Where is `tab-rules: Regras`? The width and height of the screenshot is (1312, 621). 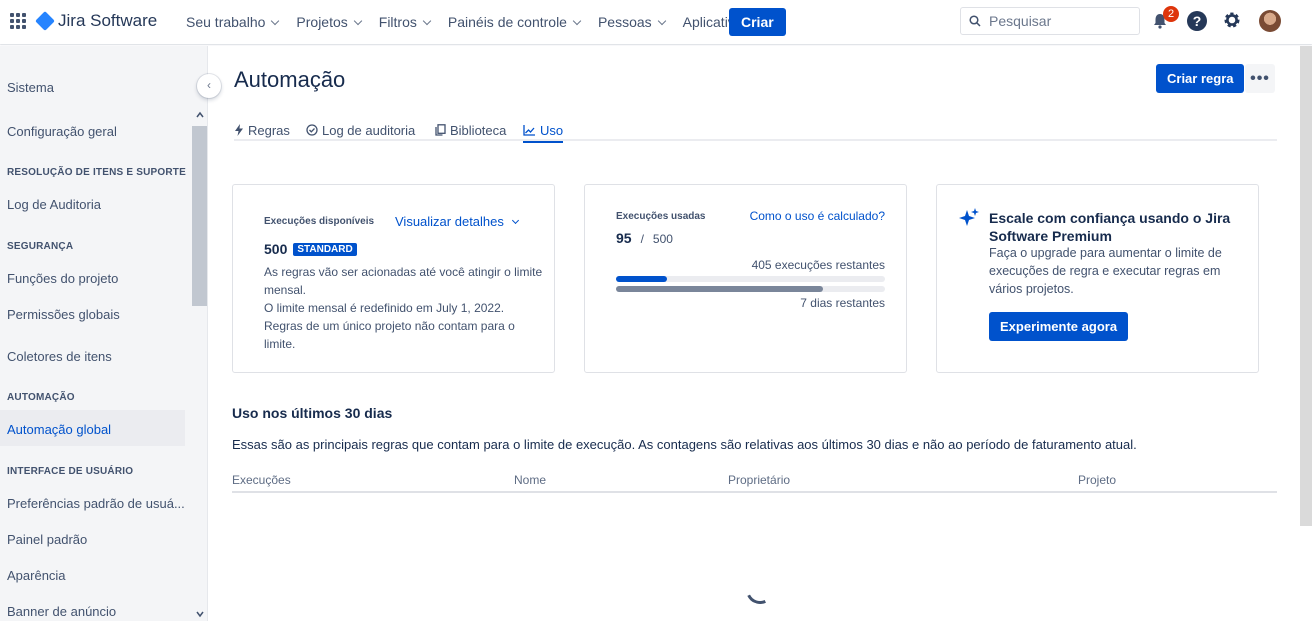
tab-rules: Regras is located at coordinates (262, 130).